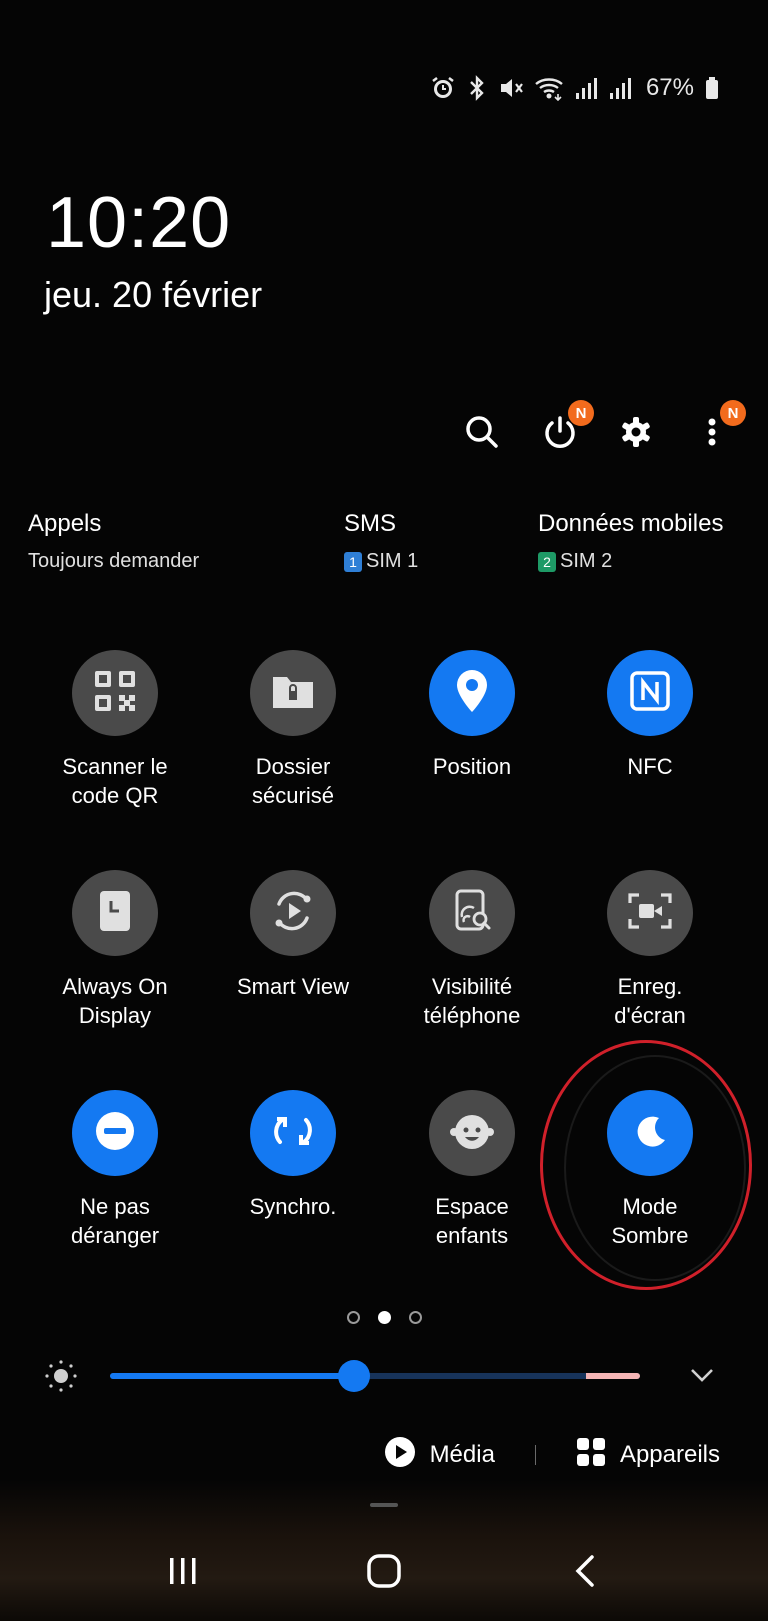  What do you see at coordinates (630, 541) in the screenshot?
I see `sim-data: Données mobiles 2 SIM 2` at bounding box center [630, 541].